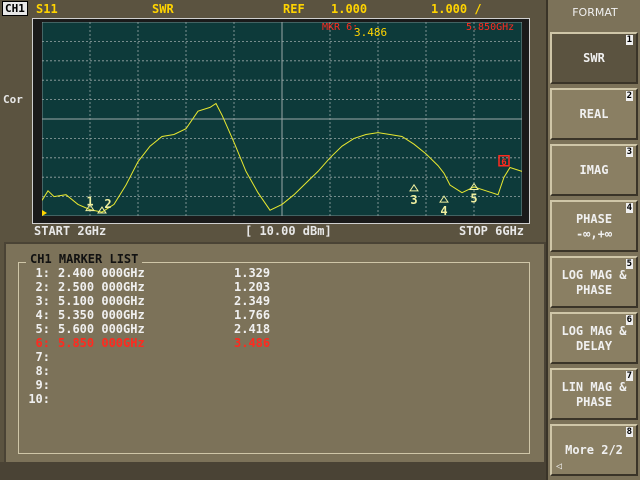 The image size is (640, 480). I want to click on softkey-real: 2 REAL, so click(594, 114).